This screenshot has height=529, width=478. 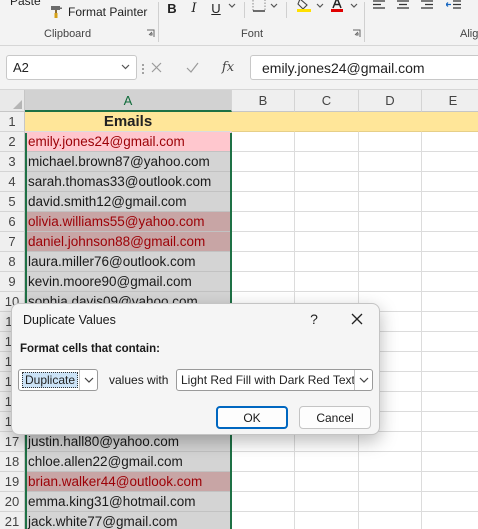 What do you see at coordinates (150, 33) in the screenshot?
I see `clipboard-dialog-launcher-icon` at bounding box center [150, 33].